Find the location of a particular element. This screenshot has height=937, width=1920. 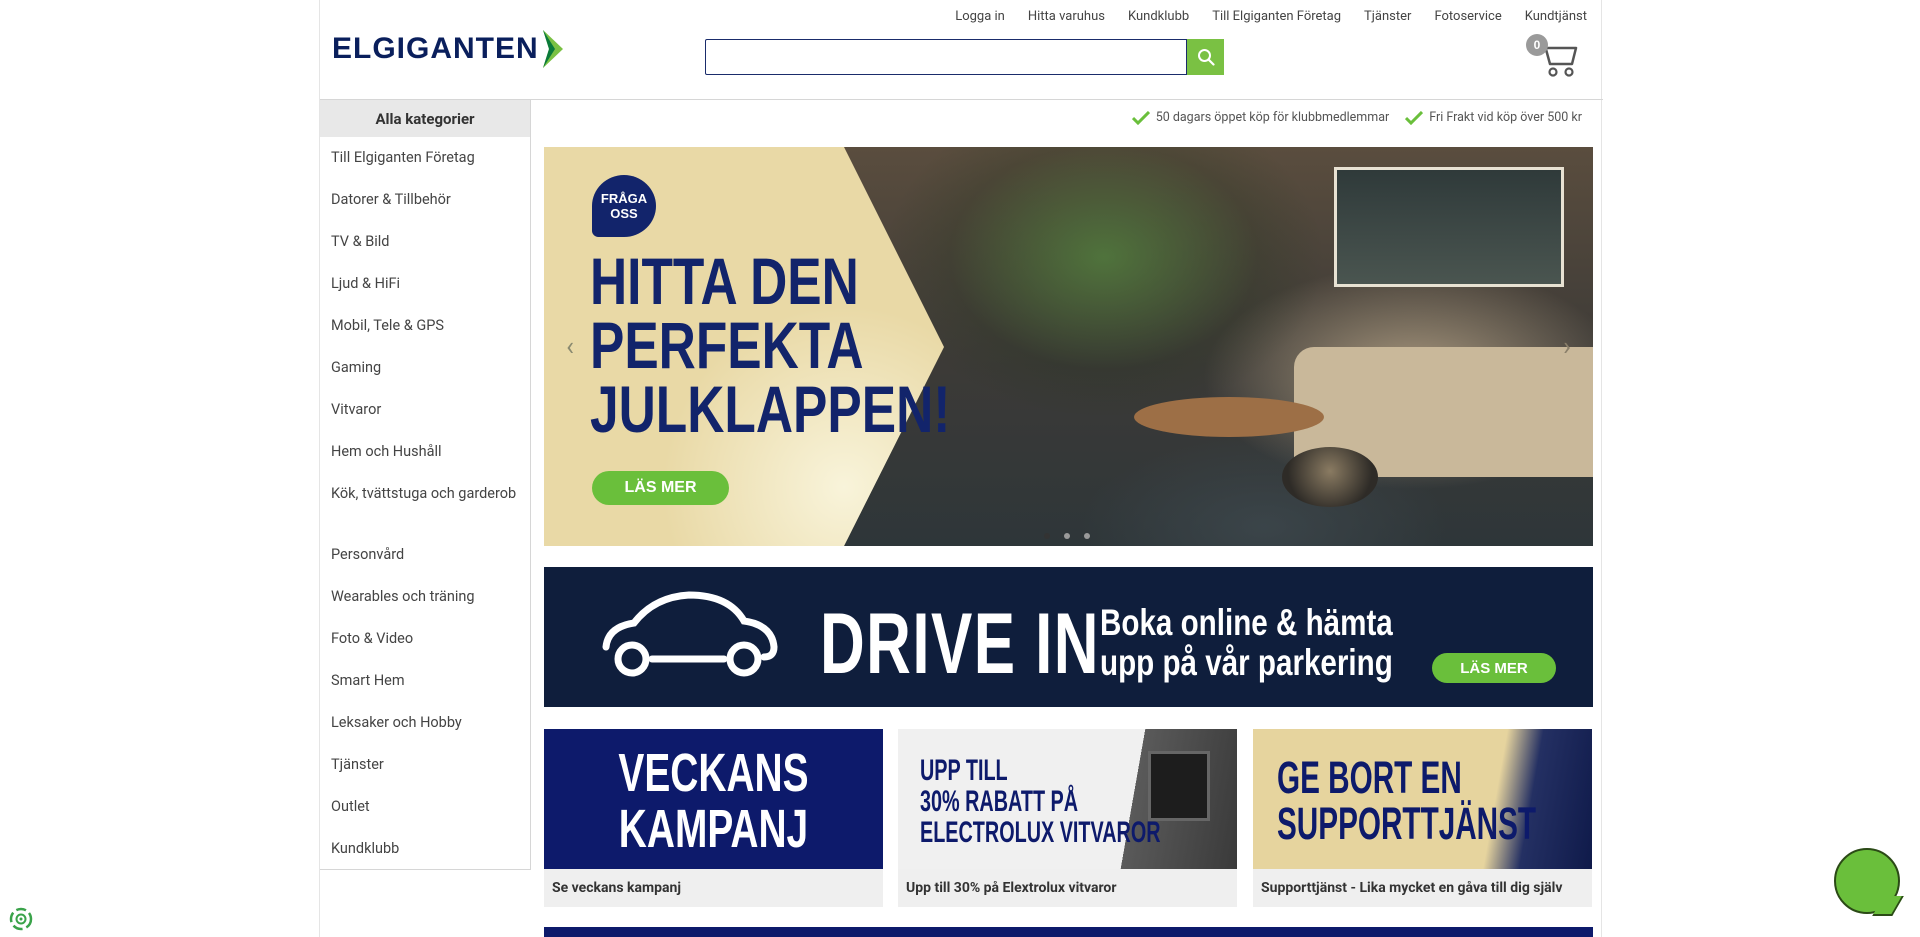

top-link-fotoservice: Fotoservice is located at coordinates (1467, 16).